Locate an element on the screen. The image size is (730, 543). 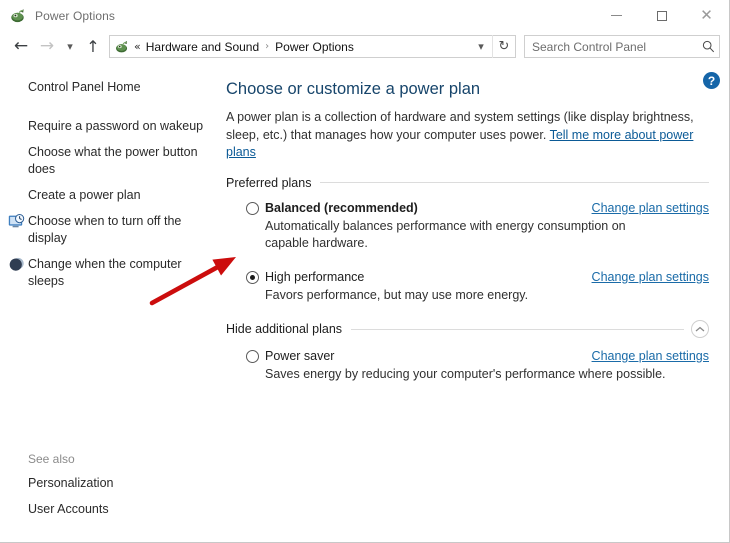
sidebar-item-label: User Accounts is located at coordinates (68, 509).